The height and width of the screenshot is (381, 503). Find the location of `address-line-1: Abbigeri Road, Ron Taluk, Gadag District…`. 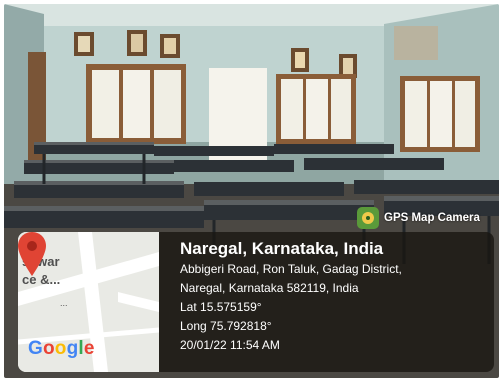

address-line-1: Abbigeri Road, Ron Taluk, Gadag District… is located at coordinates (291, 269).